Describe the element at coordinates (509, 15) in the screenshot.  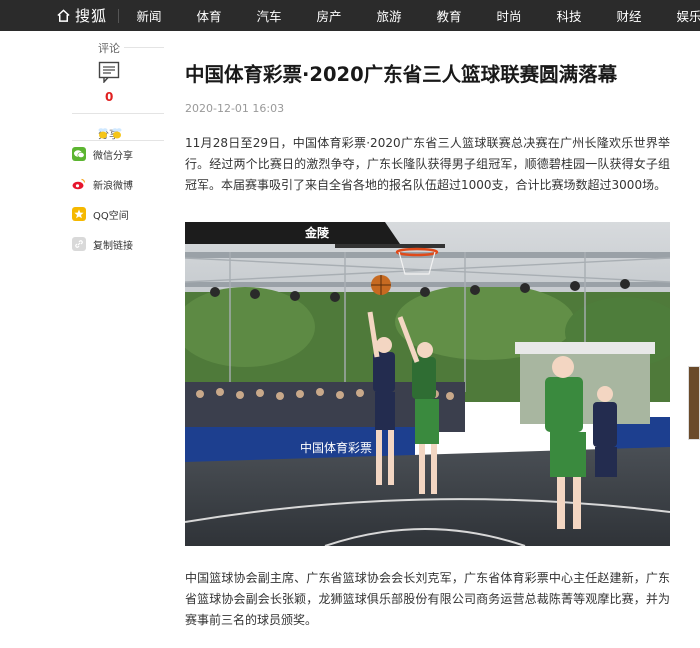
I see `nav-item-fashion: 时尚` at that location.